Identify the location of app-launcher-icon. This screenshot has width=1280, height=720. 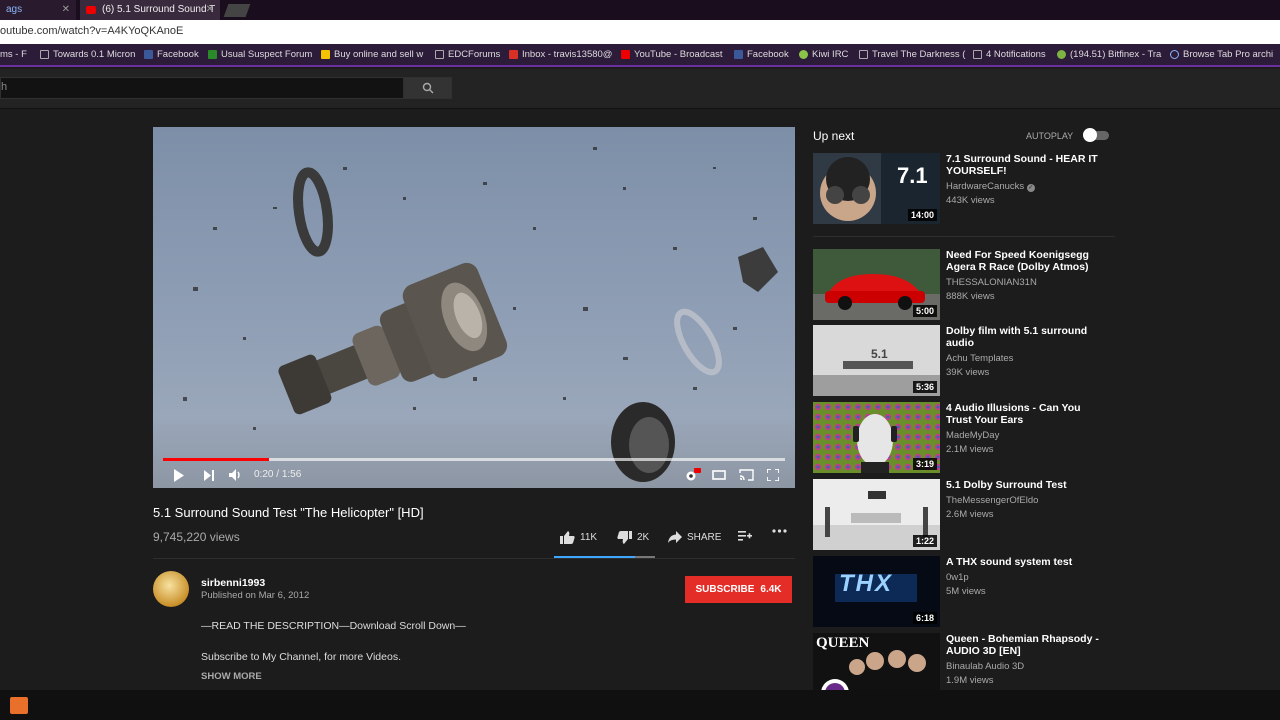
(19, 705).